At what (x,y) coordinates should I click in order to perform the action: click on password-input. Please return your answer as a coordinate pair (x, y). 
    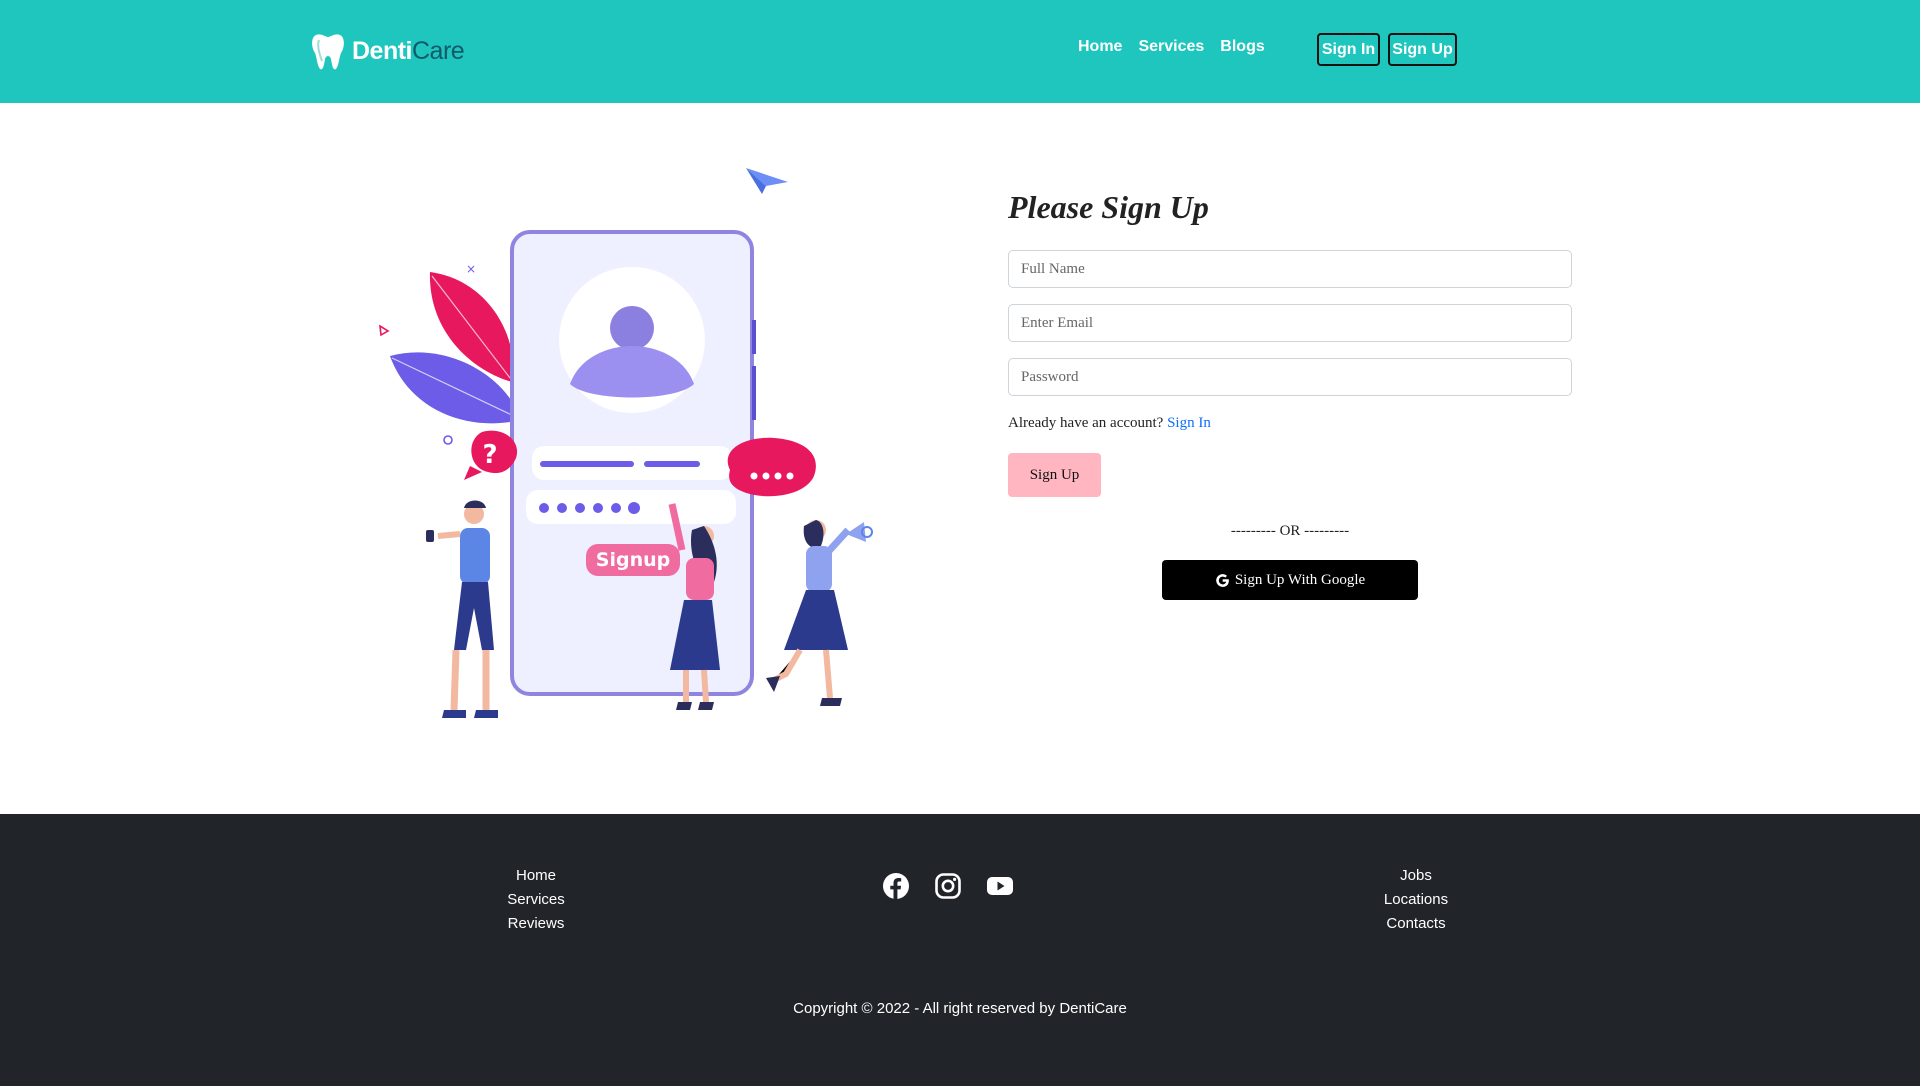
    Looking at the image, I should click on (1290, 377).